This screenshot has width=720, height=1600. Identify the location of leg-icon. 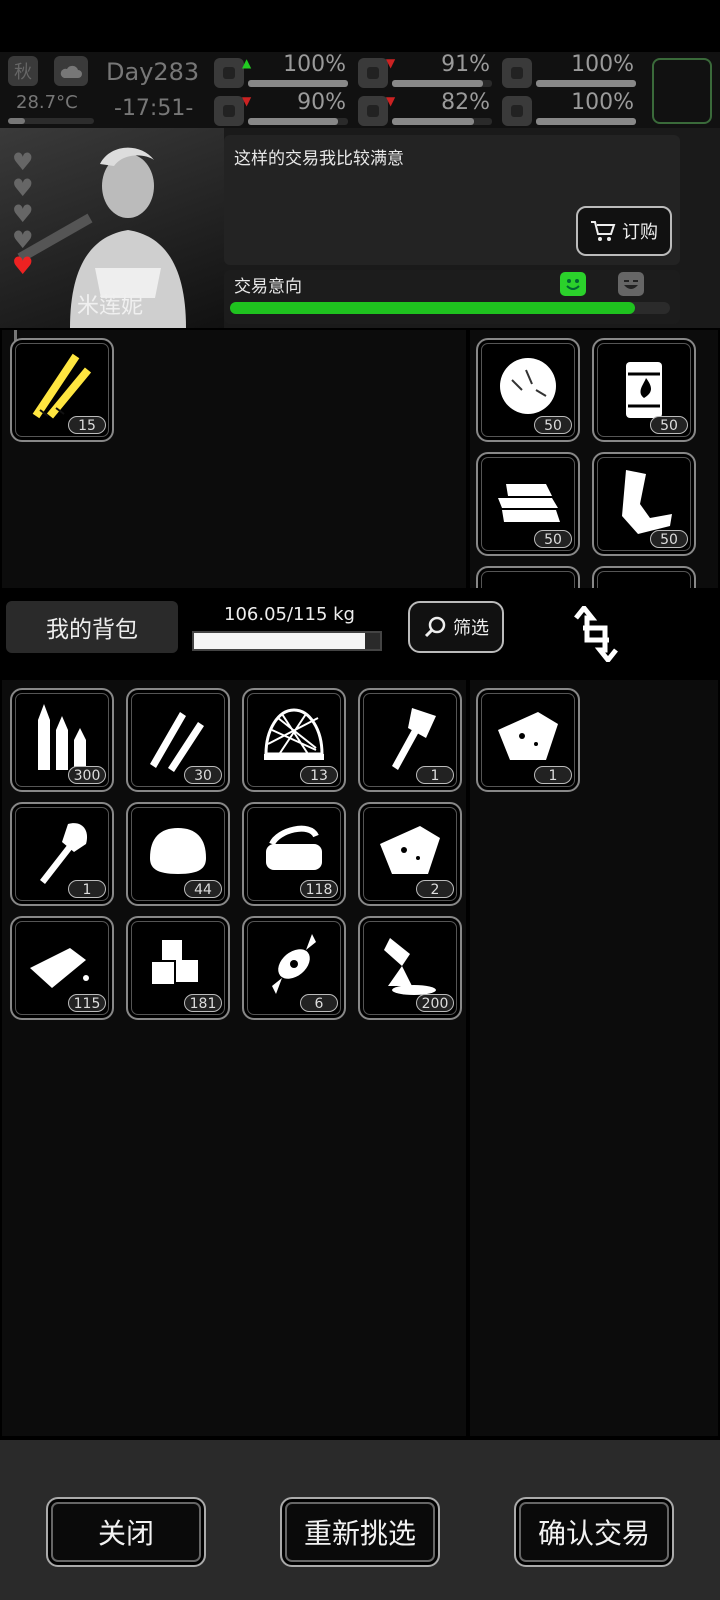
(229, 111).